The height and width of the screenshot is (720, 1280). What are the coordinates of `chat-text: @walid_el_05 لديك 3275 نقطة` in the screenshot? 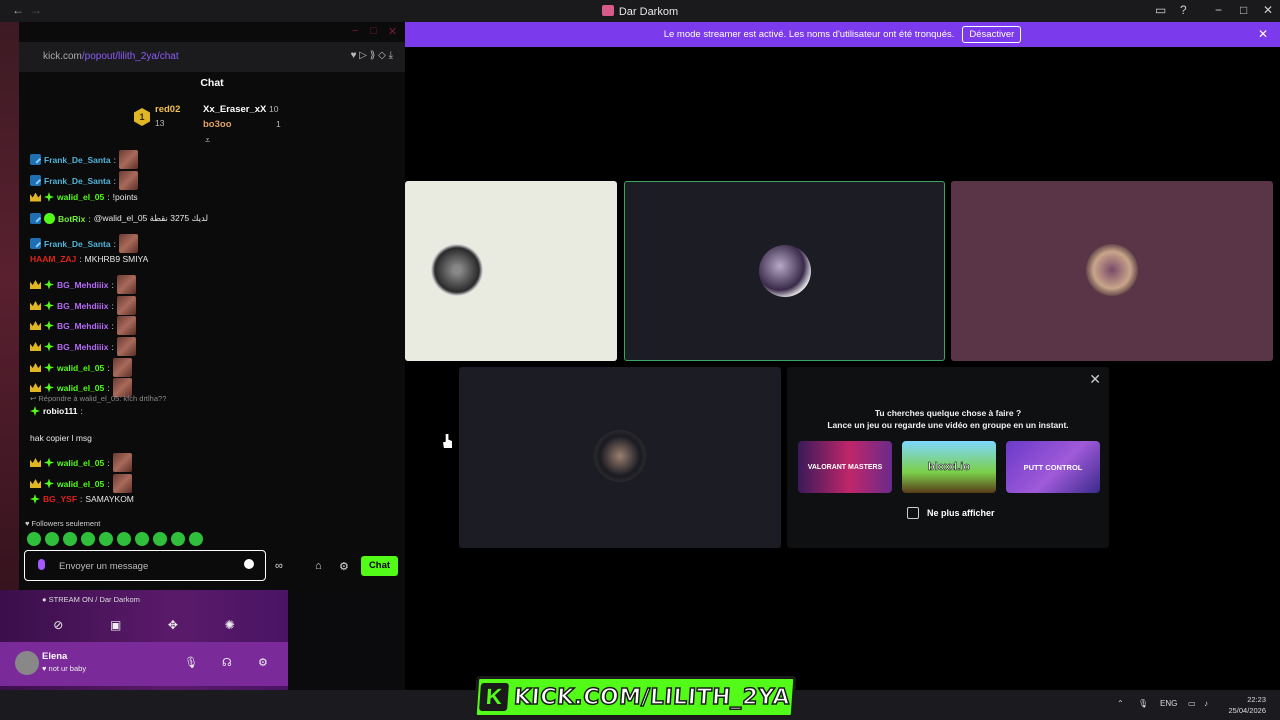 It's located at (151, 218).